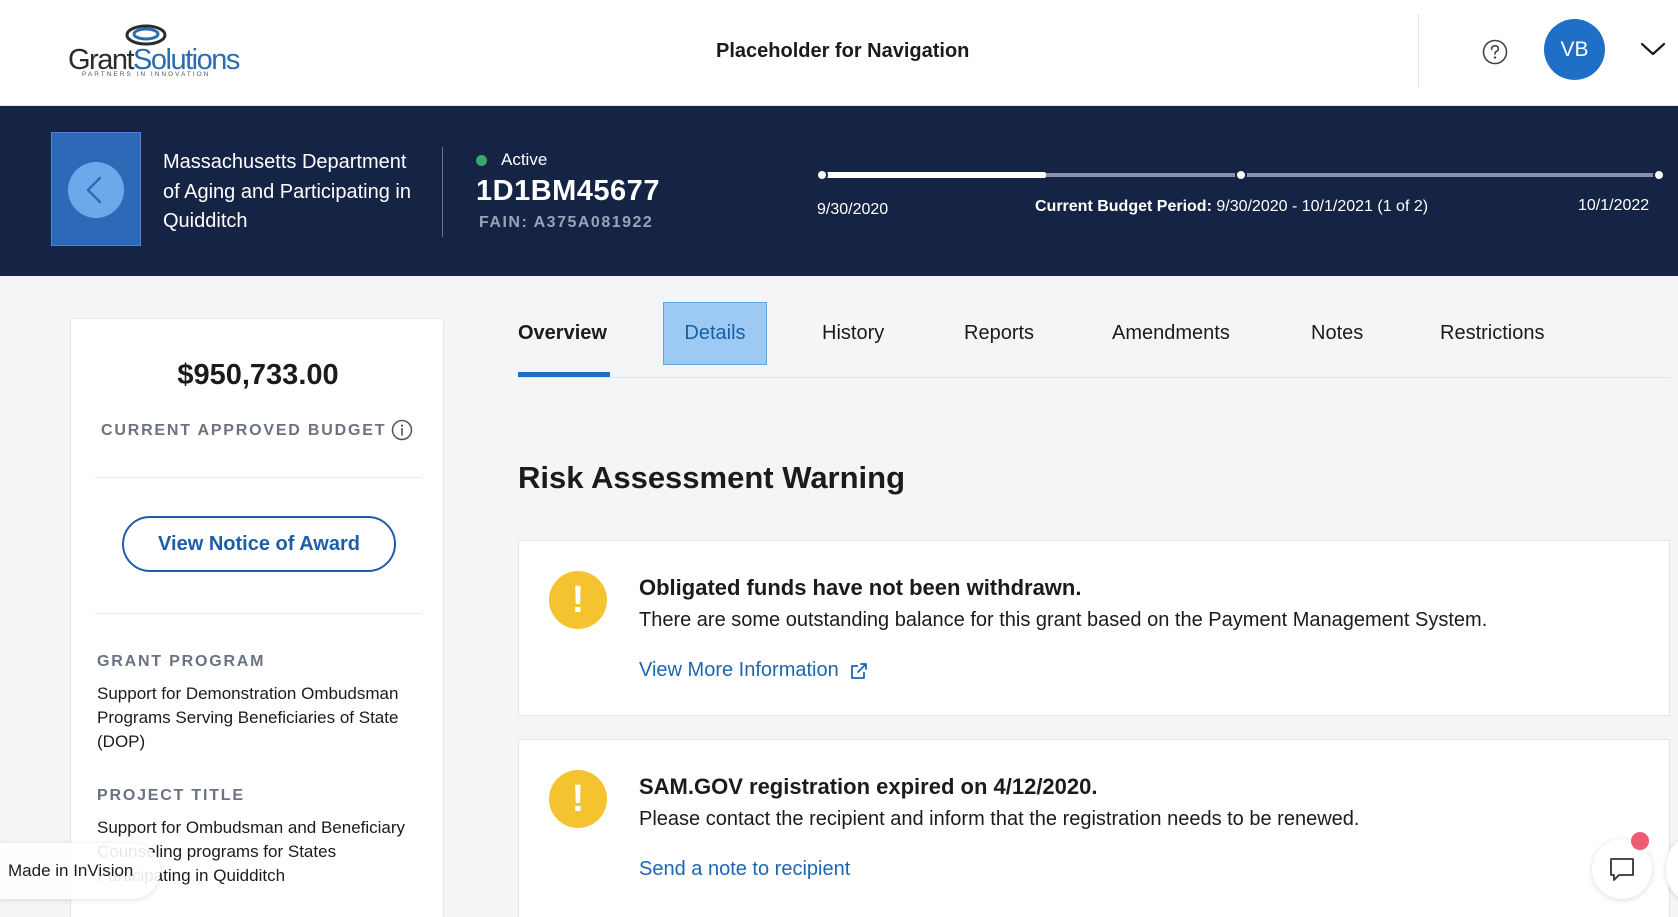 The width and height of the screenshot is (1678, 917). I want to click on logo-tagline: PARTNERS IN INNOVATION, so click(146, 74).